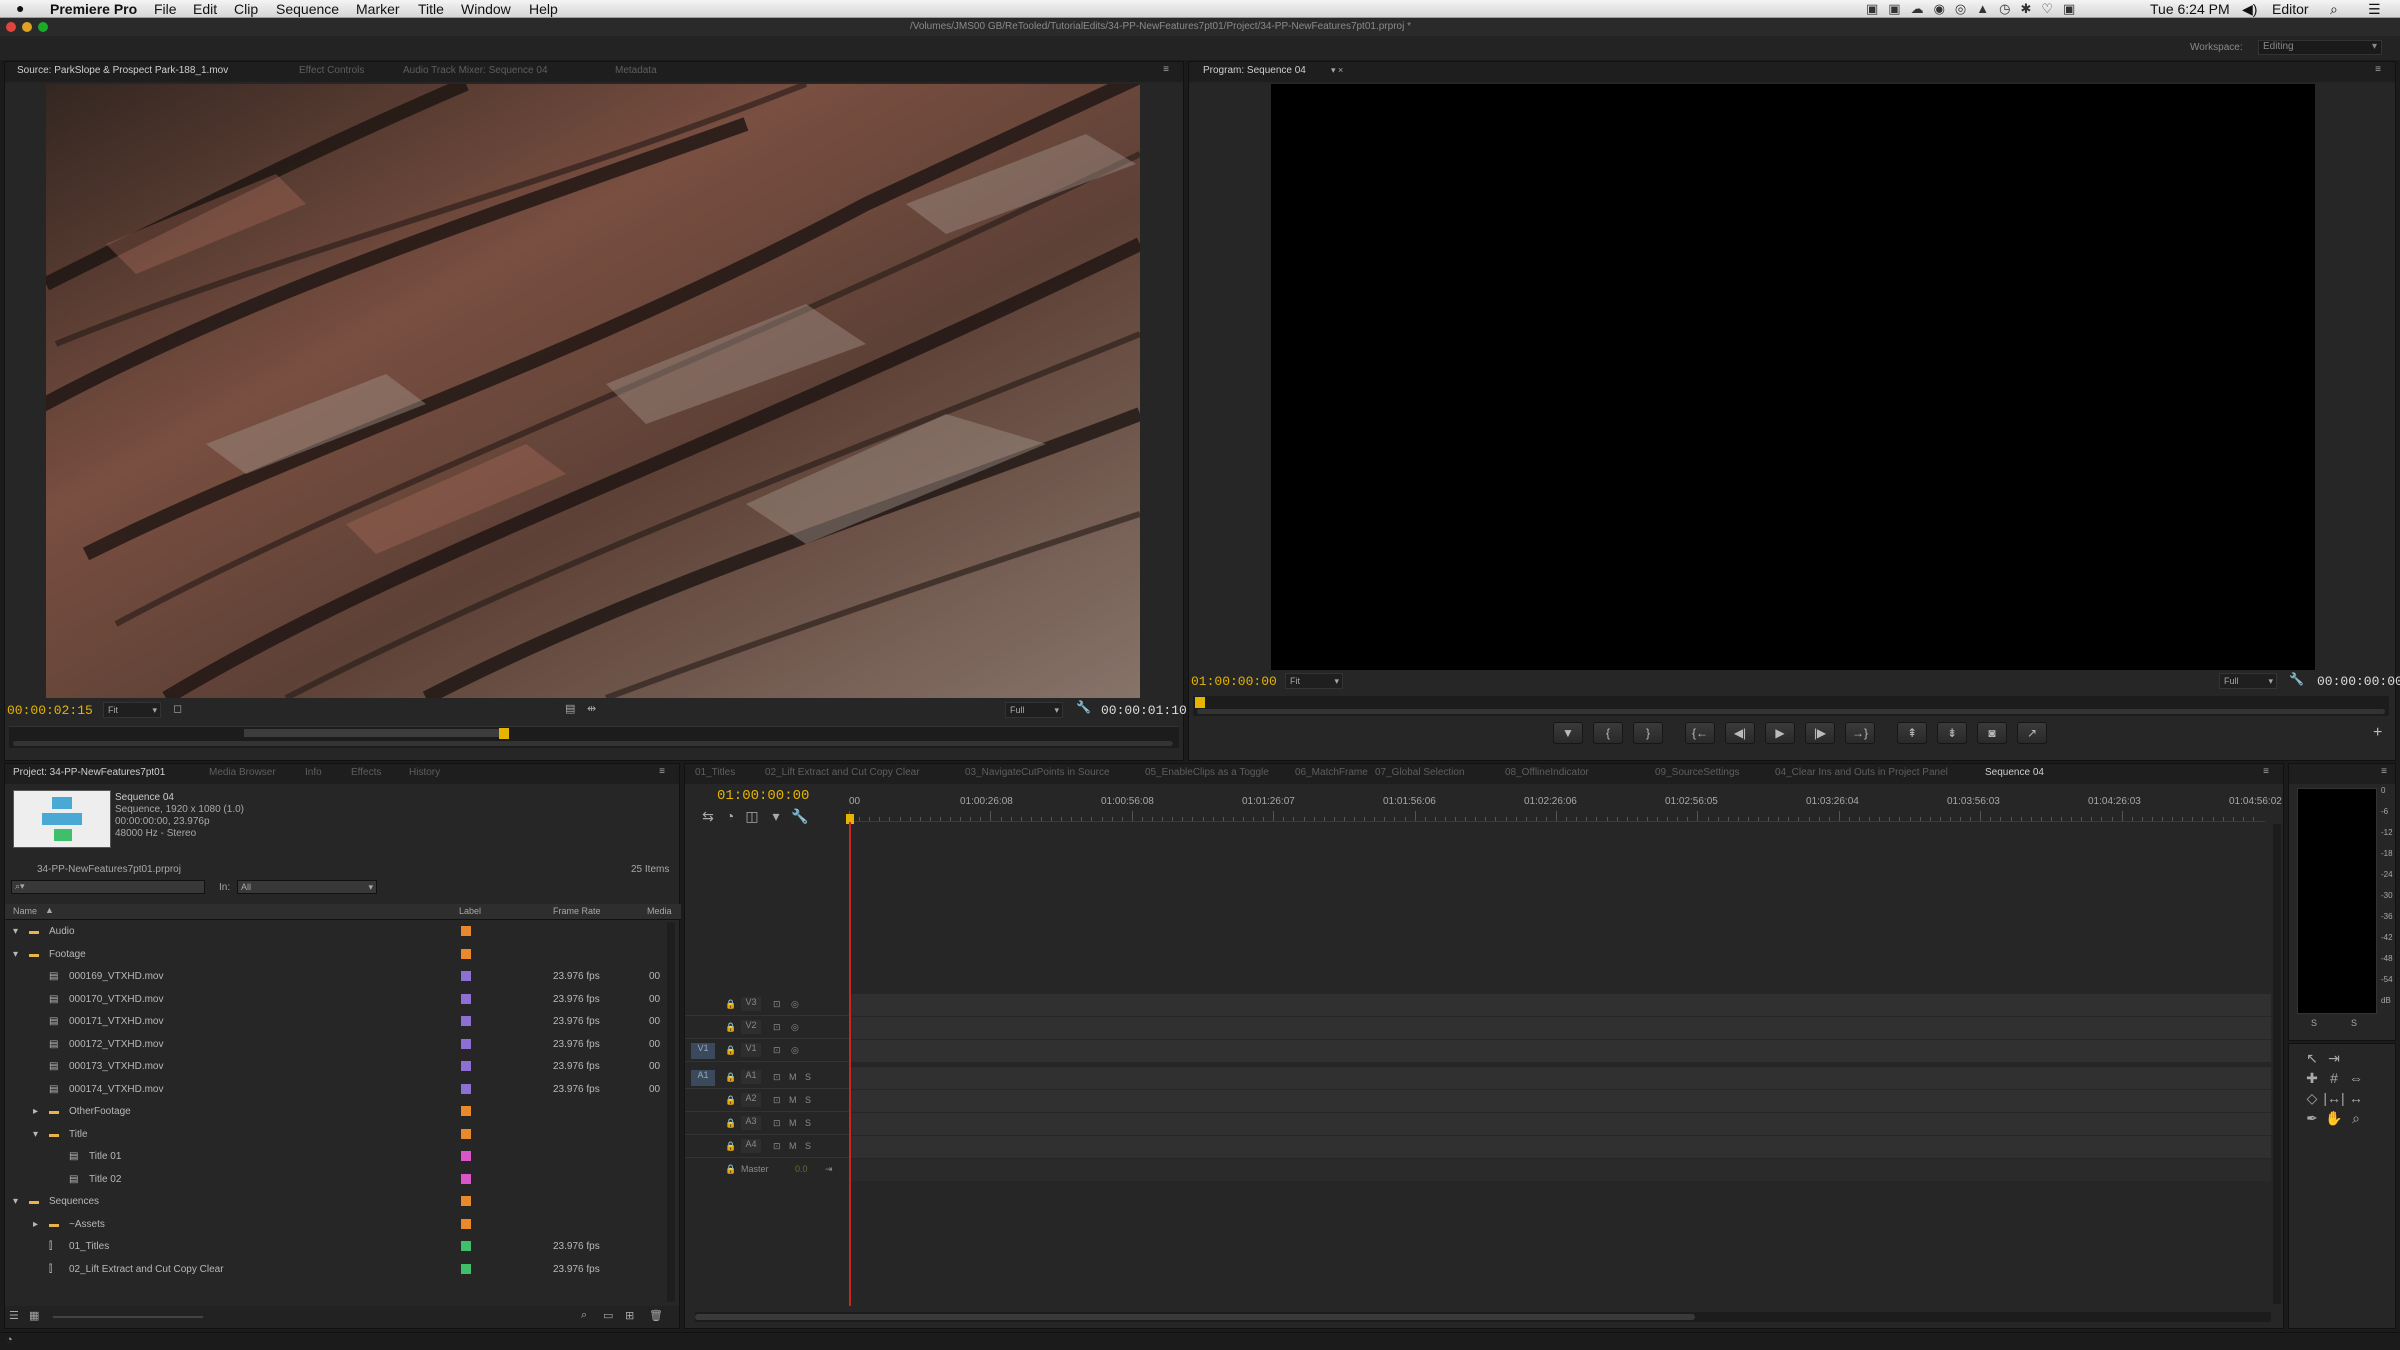 Image resolution: width=2400 pixels, height=1350 pixels. What do you see at coordinates (2320, 47) in the screenshot?
I see `workspace-select: Editing ▾` at bounding box center [2320, 47].